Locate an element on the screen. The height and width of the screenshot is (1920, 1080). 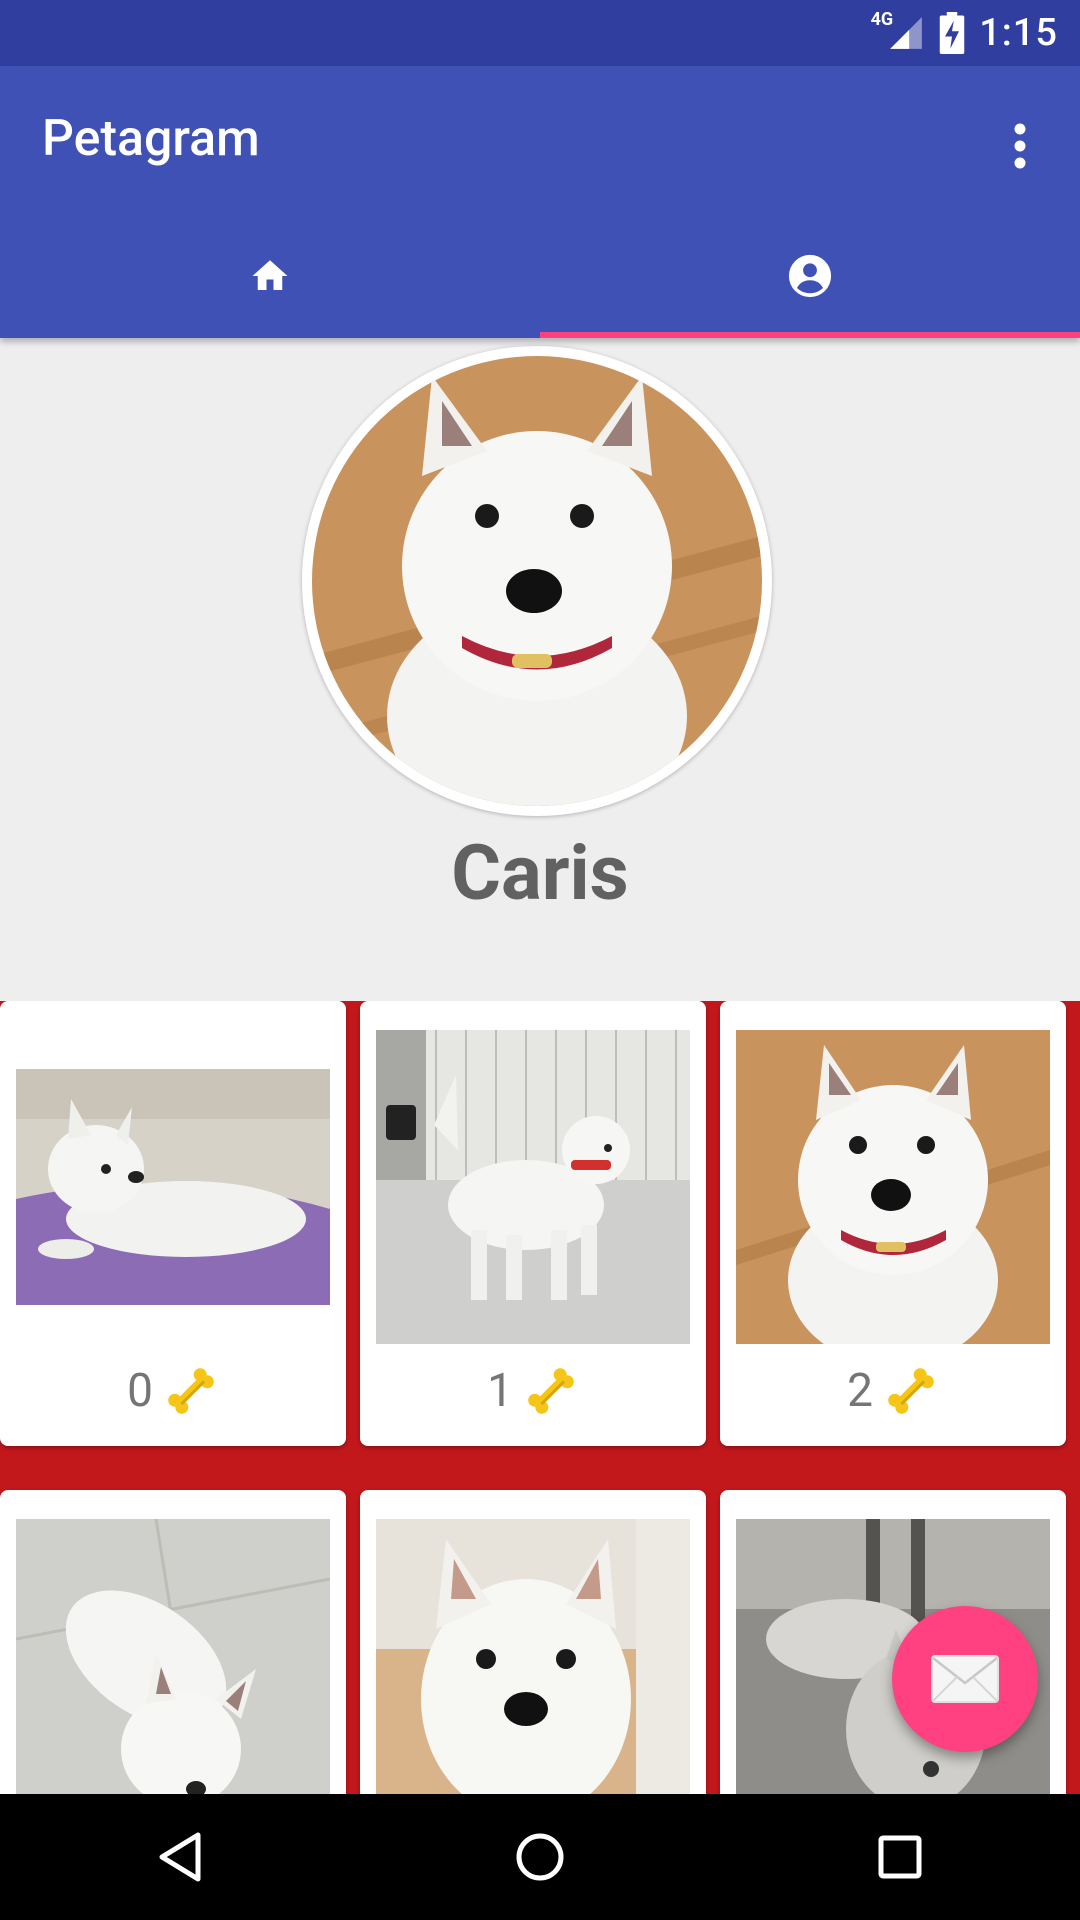
photo-card: 0 is located at coordinates (173, 1223).